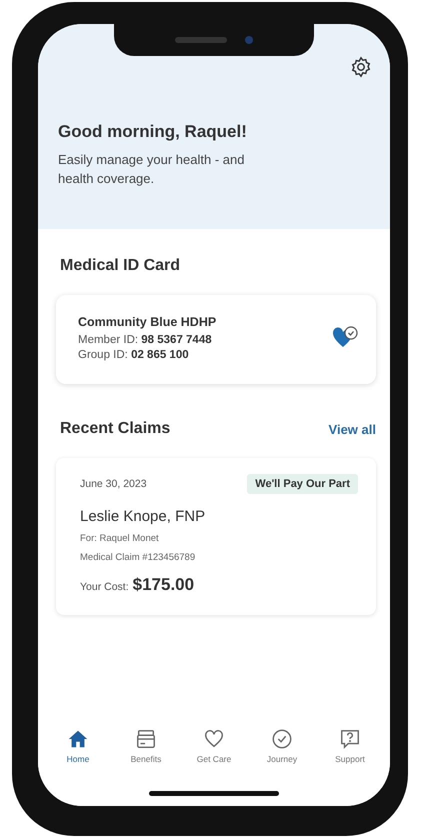 This screenshot has width=421, height=839. Describe the element at coordinates (153, 132) in the screenshot. I see `greeting-title: Good morning, Raquel!` at that location.